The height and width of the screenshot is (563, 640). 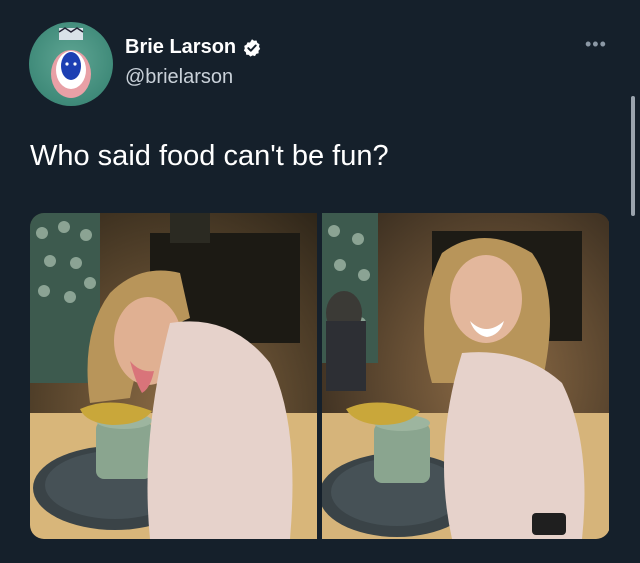 What do you see at coordinates (181, 47) in the screenshot?
I see `display-name-text: Brie Larson` at bounding box center [181, 47].